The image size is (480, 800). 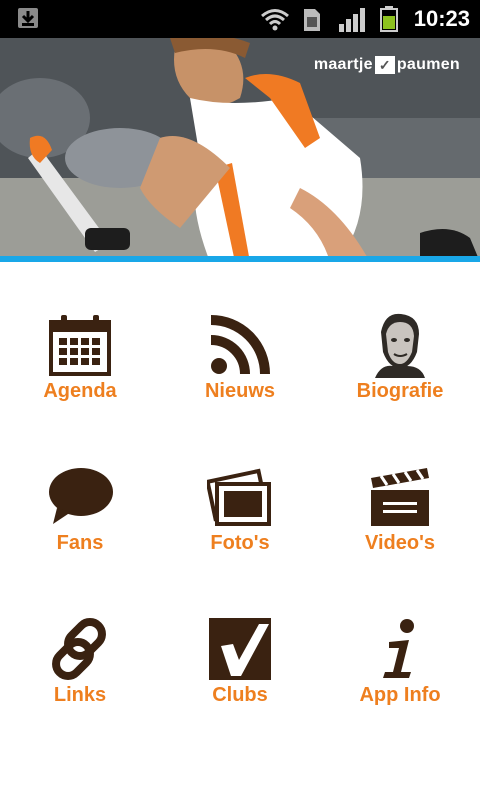 I want to click on signal-icon, so click(x=352, y=20).